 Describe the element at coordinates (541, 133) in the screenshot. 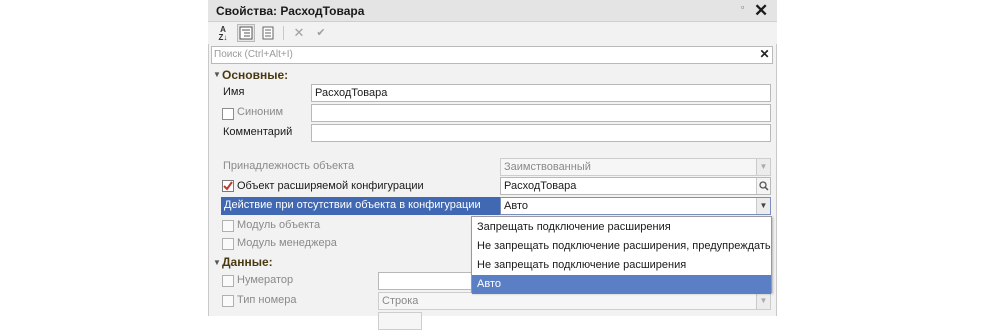

I see `comment-field` at that location.